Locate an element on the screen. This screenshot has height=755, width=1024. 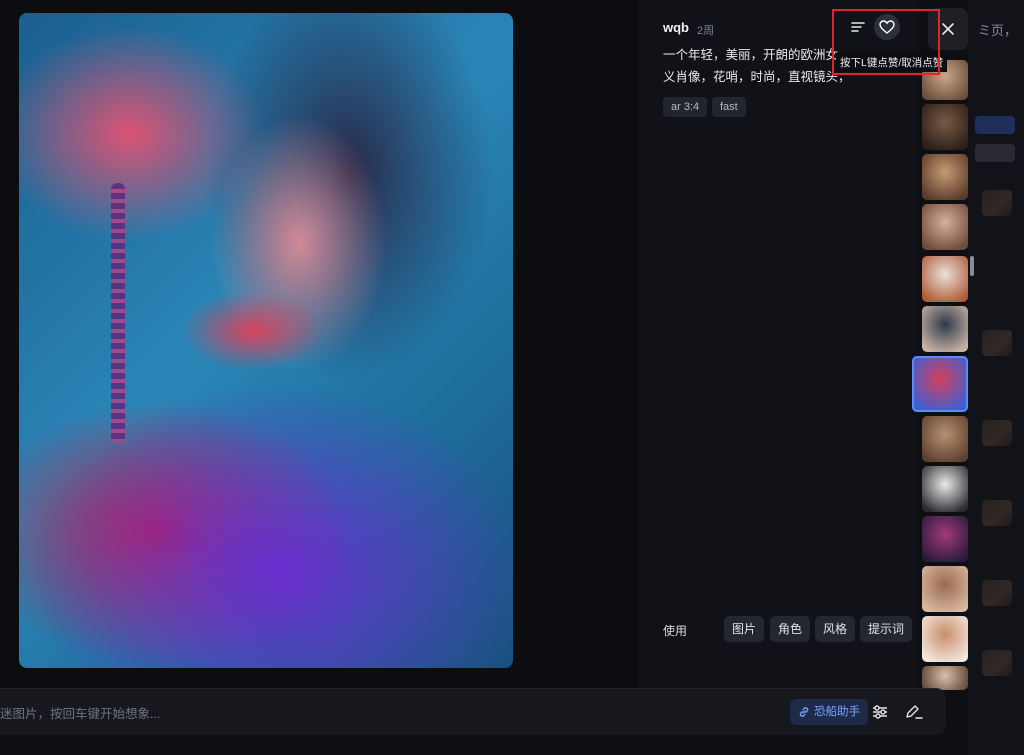
edit-button is located at coordinates (914, 712).